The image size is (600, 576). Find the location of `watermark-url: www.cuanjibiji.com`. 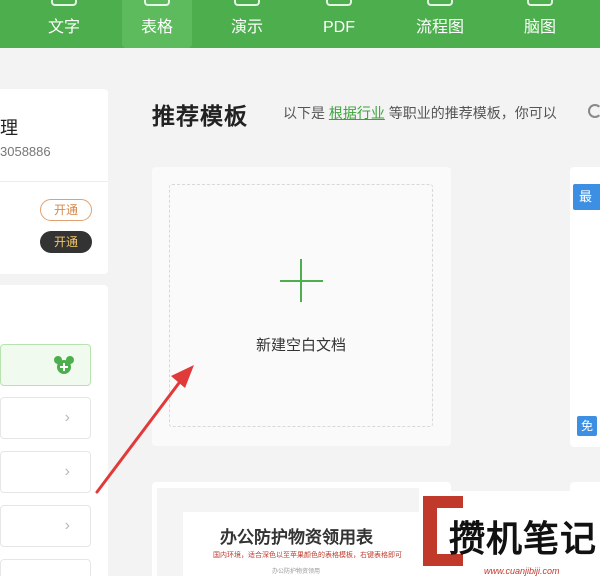

watermark-url: www.cuanjibiji.com is located at coordinates (522, 571).